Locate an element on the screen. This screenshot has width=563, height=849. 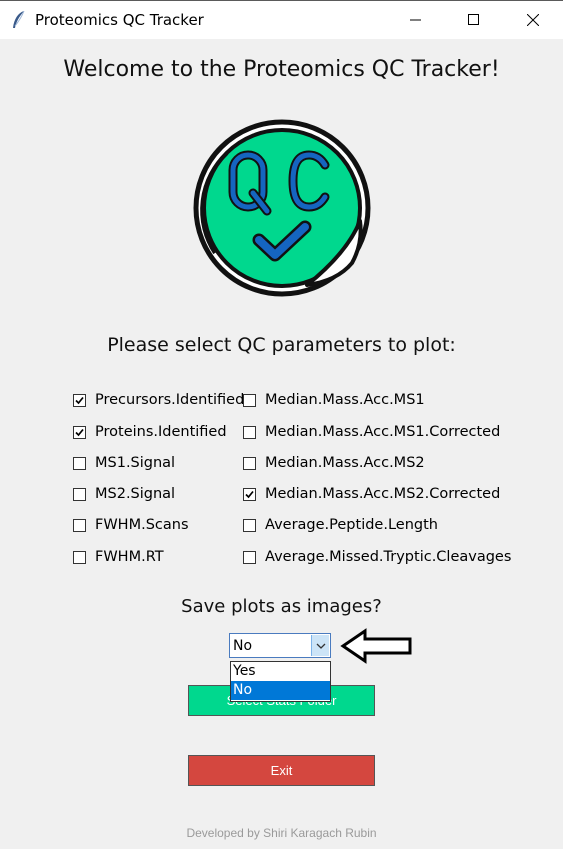
dropdown-option-no: No is located at coordinates (280, 690).